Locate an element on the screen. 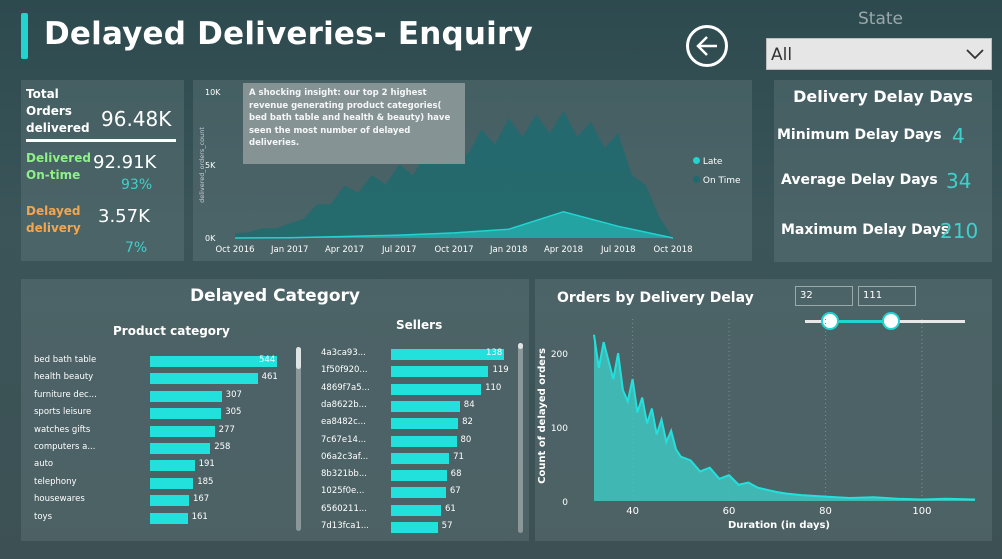 Image resolution: width=1002 pixels, height=559 pixels. product-category-label: watches gifts is located at coordinates (62, 429).